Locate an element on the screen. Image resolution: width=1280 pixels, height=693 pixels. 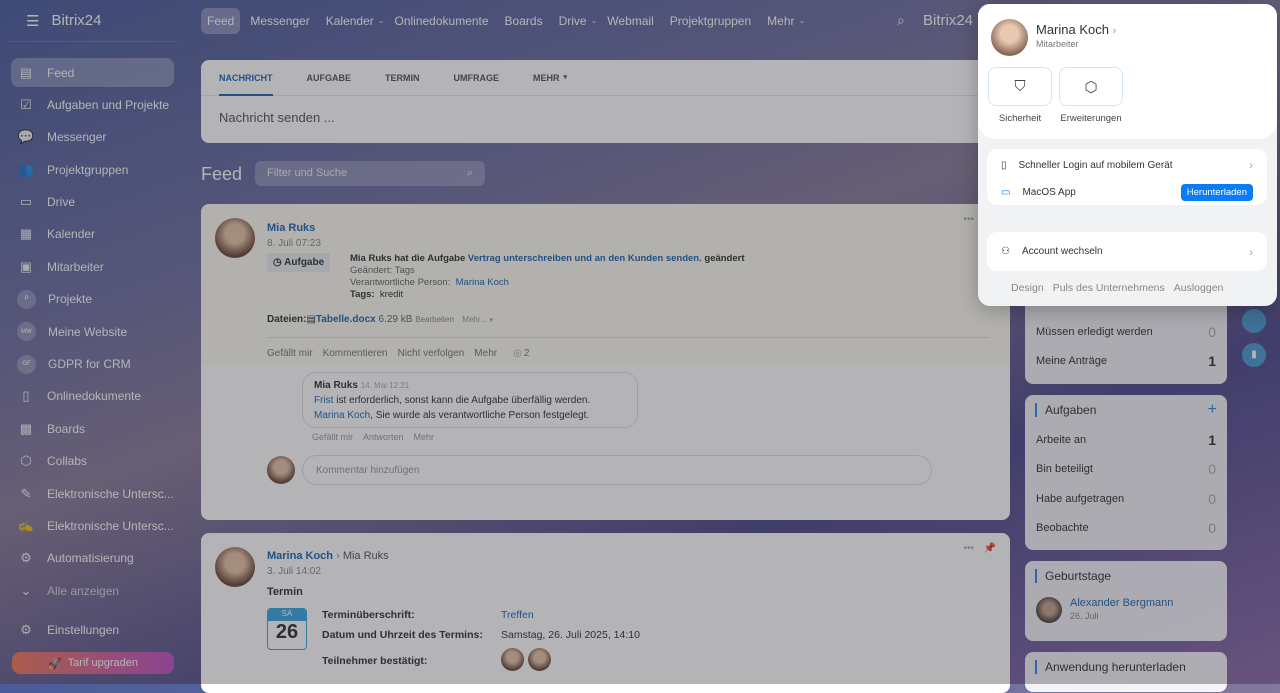
profile-name-link: Marina Koch › is located at coordinates (1076, 29).